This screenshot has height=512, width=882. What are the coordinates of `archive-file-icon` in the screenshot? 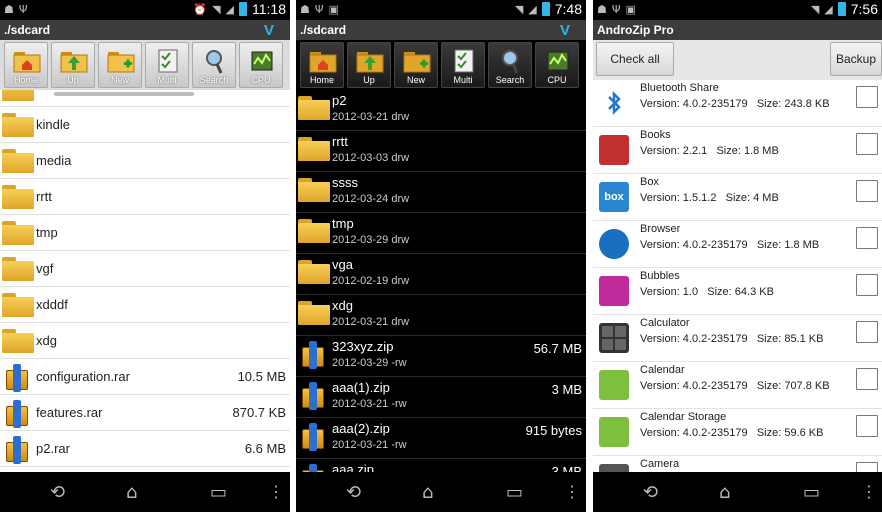 It's located at (17, 378).